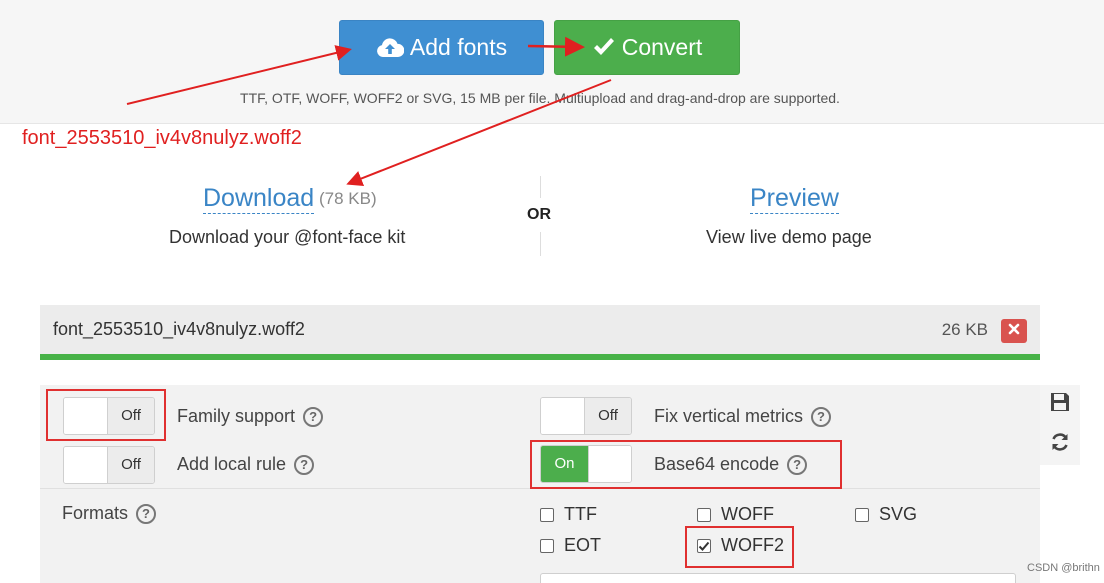 The width and height of the screenshot is (1104, 583). What do you see at coordinates (348, 198) in the screenshot?
I see `download-size: (78 KB)` at bounding box center [348, 198].